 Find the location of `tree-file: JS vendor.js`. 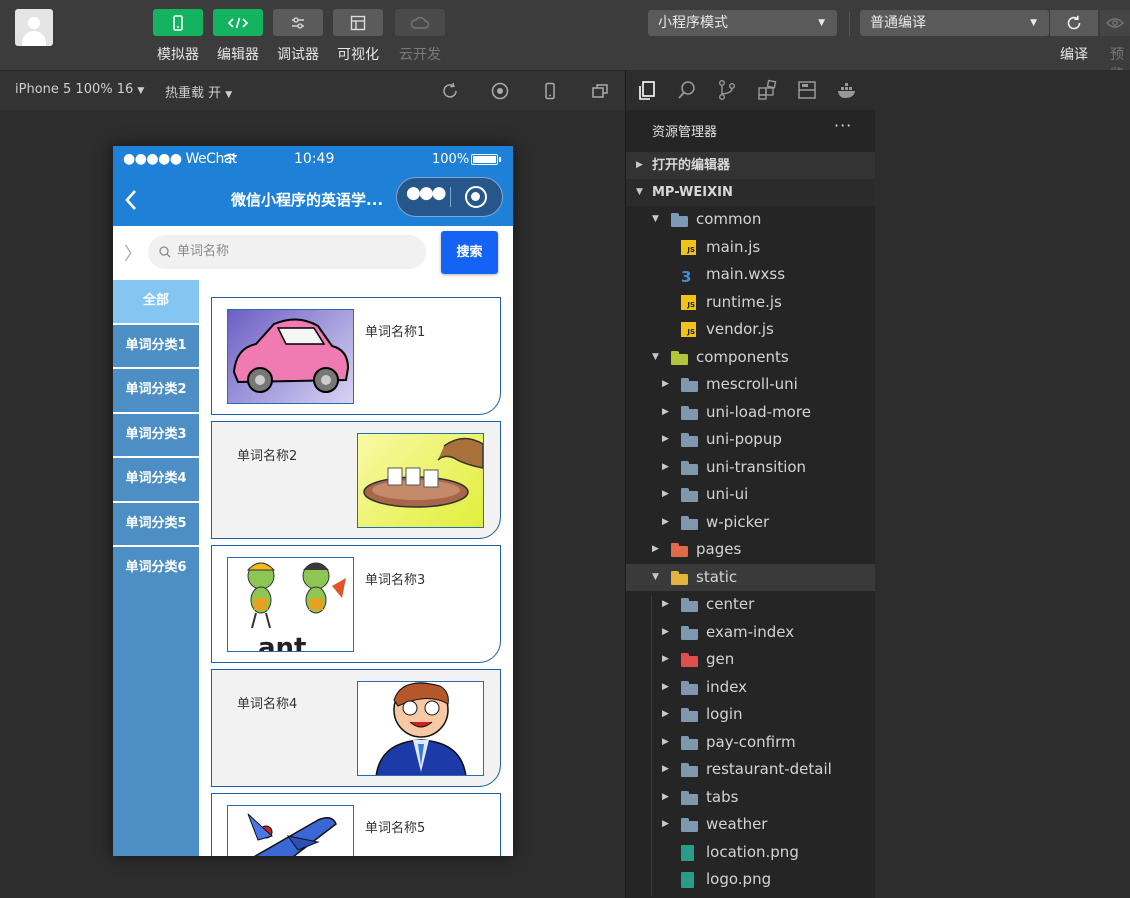

tree-file: JS vendor.js is located at coordinates (751, 329).